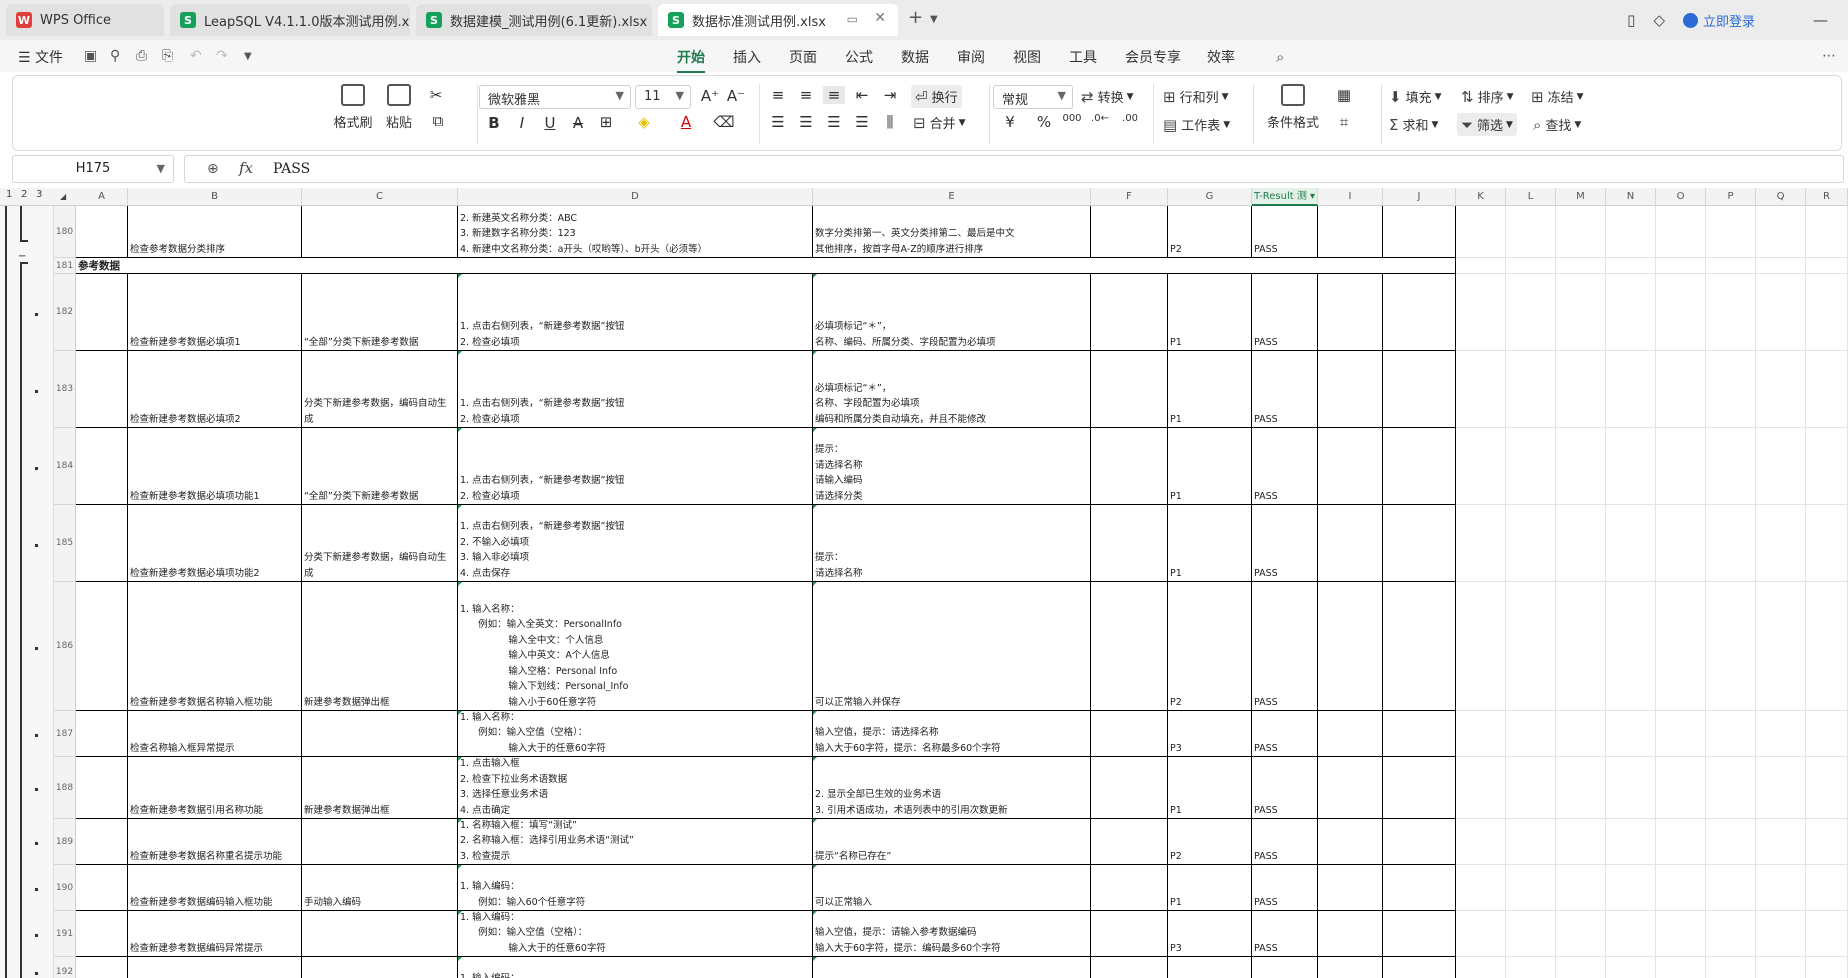 The width and height of the screenshot is (1848, 978). Describe the element at coordinates (1014, 169) in the screenshot. I see `formula-input: ⊕ fx PASS` at that location.